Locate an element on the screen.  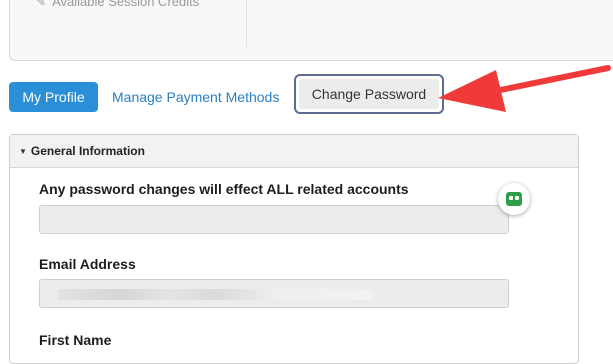
session-credits-label: Available Session Credits is located at coordinates (126, 4).